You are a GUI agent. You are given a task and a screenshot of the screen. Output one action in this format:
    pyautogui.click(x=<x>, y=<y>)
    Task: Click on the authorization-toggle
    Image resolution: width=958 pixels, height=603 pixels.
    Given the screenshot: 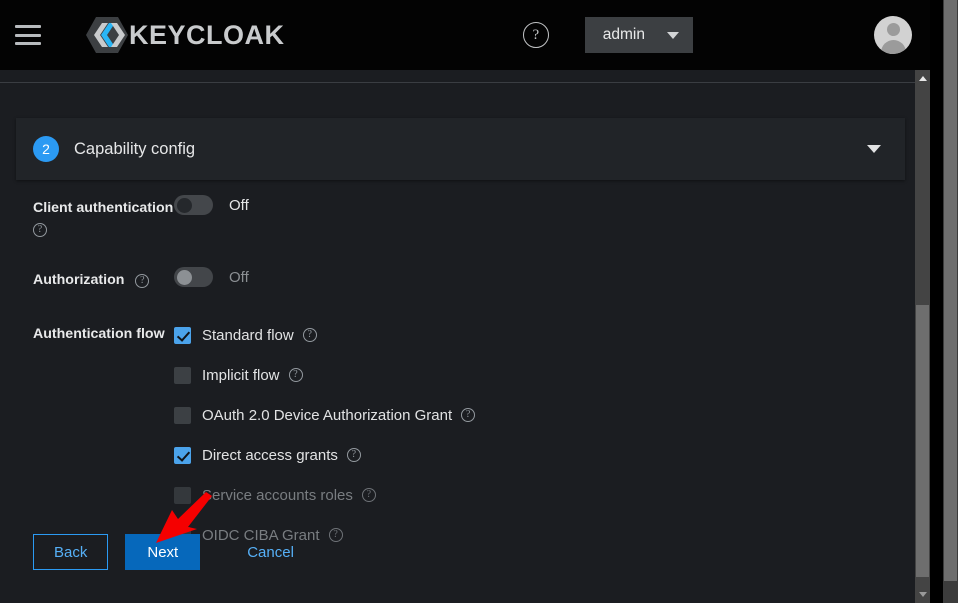 What is the action you would take?
    pyautogui.click(x=193, y=277)
    